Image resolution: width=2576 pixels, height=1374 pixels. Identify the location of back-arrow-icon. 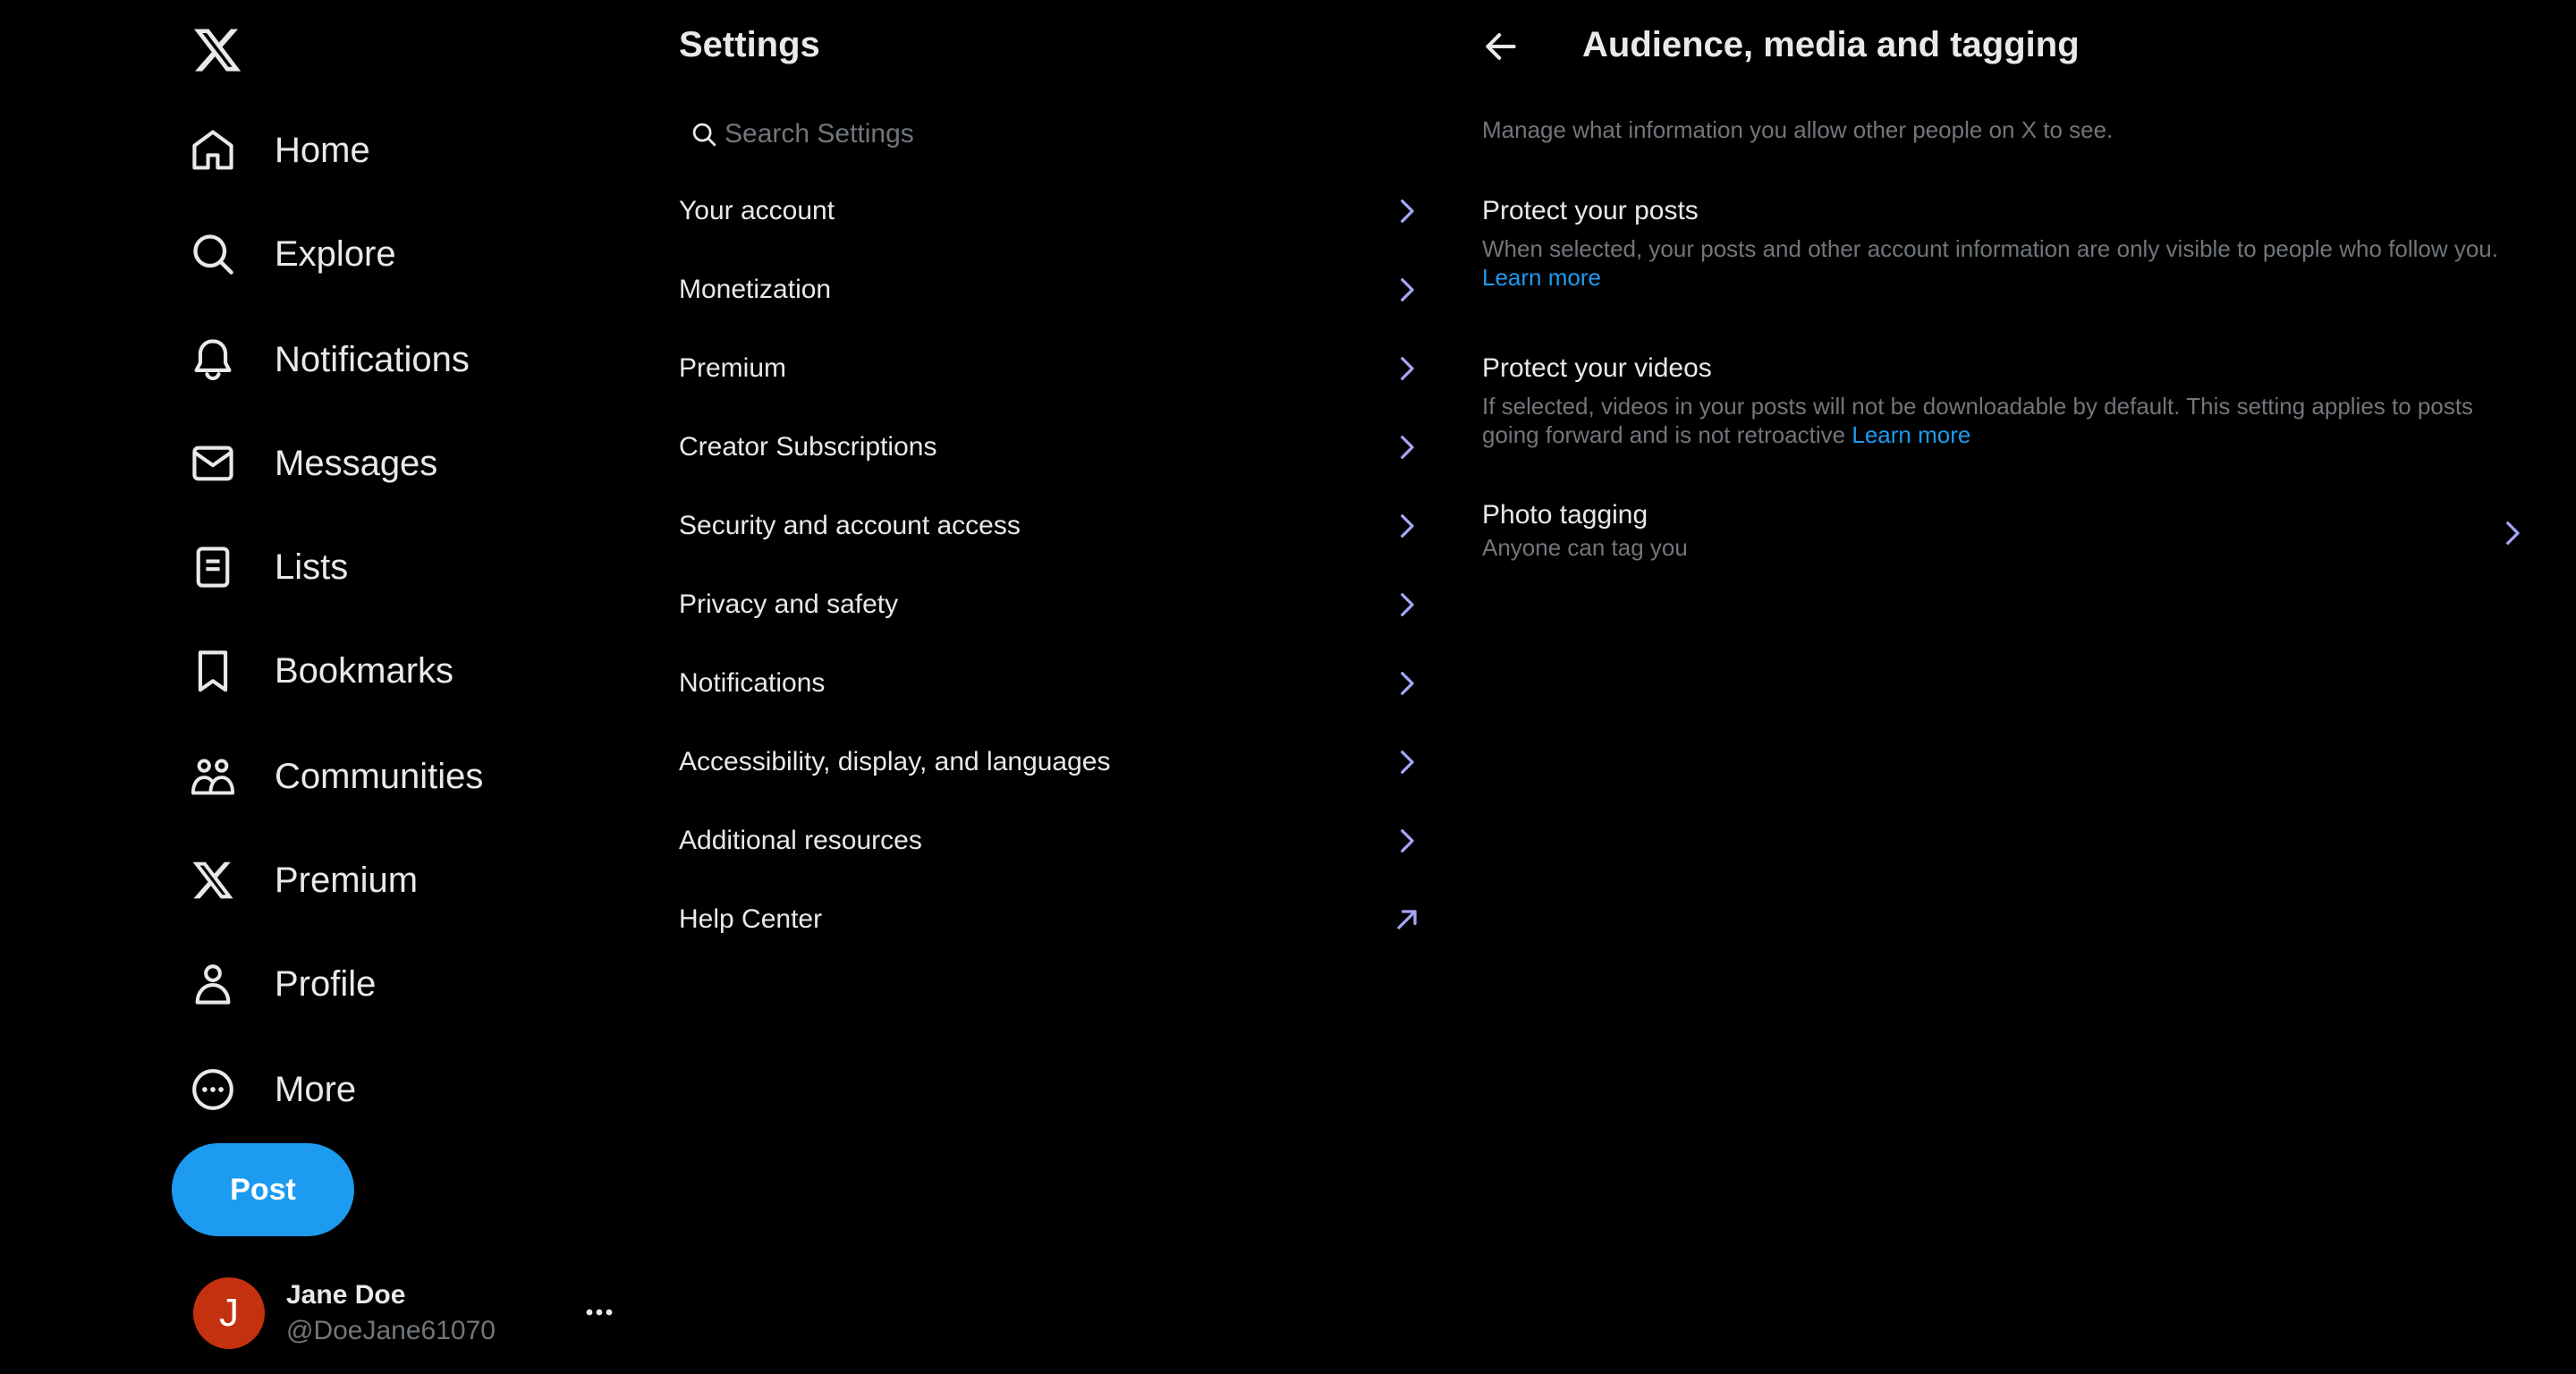
(1501, 46).